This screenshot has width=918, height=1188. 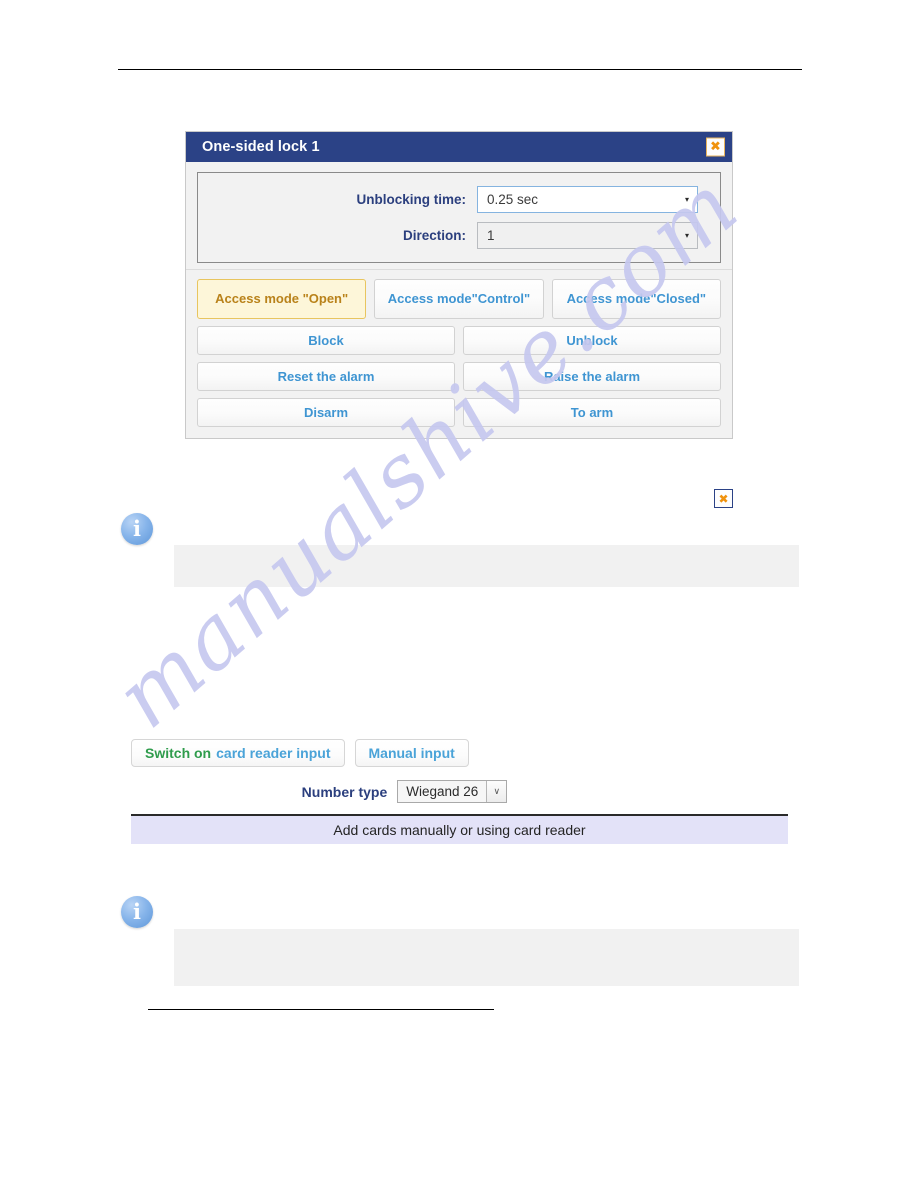 I want to click on dialog-titlebar: One-sided lock 1 ✖, so click(x=459, y=147).